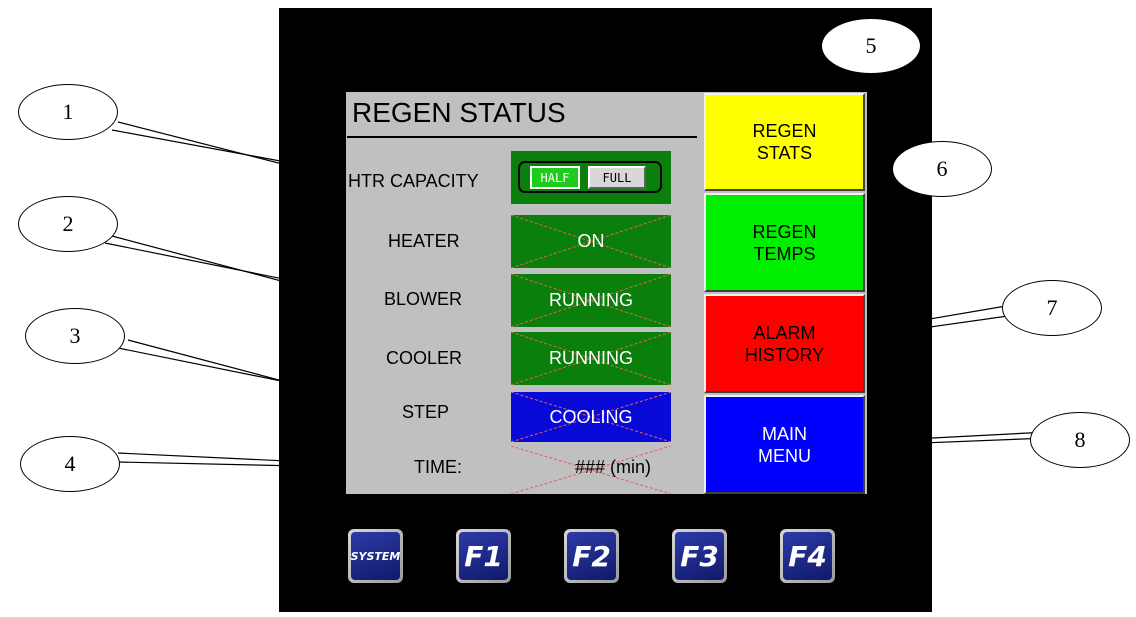 The image size is (1136, 617). Describe the element at coordinates (784, 142) in the screenshot. I see `regen-stats-button: REGEN STATS` at that location.